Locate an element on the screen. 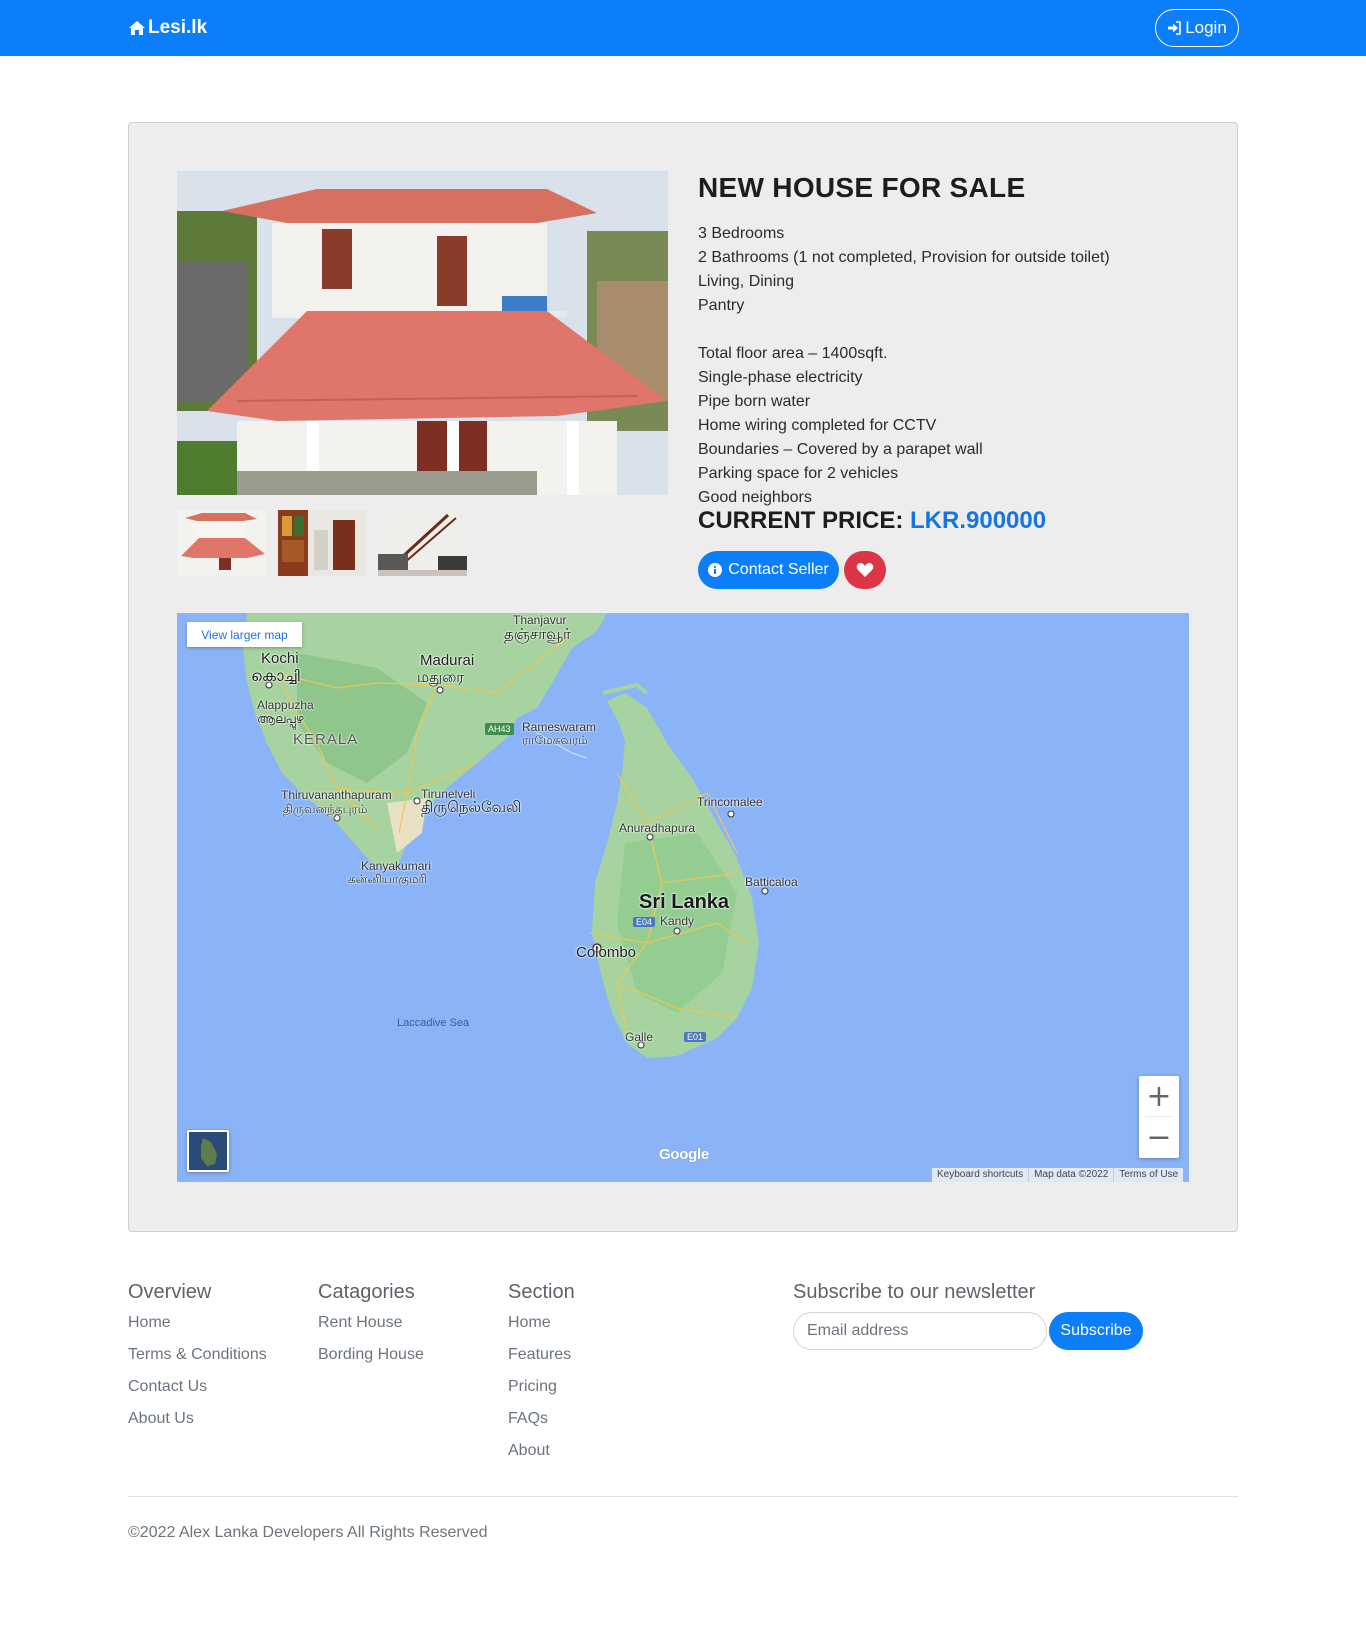  contact-seller-button: Contact Seller is located at coordinates (768, 570).